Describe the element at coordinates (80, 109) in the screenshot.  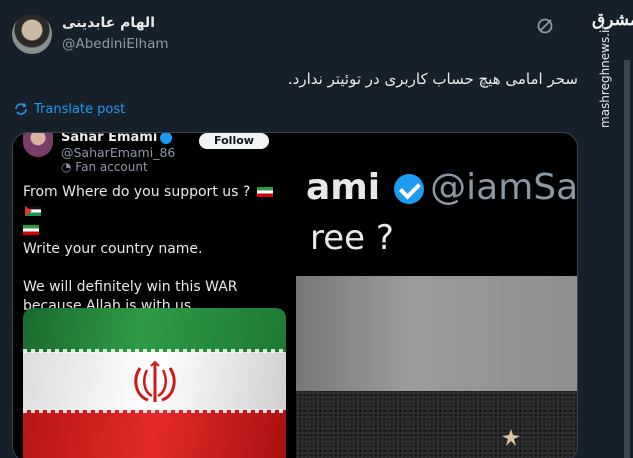
I see `translate-label: Translate post` at that location.